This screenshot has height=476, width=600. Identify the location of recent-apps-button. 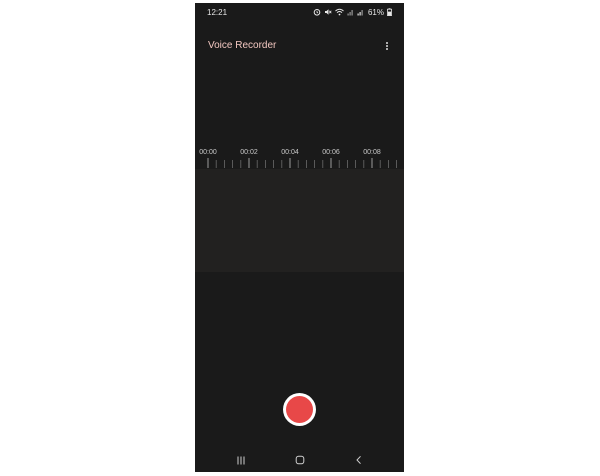
(241, 460).